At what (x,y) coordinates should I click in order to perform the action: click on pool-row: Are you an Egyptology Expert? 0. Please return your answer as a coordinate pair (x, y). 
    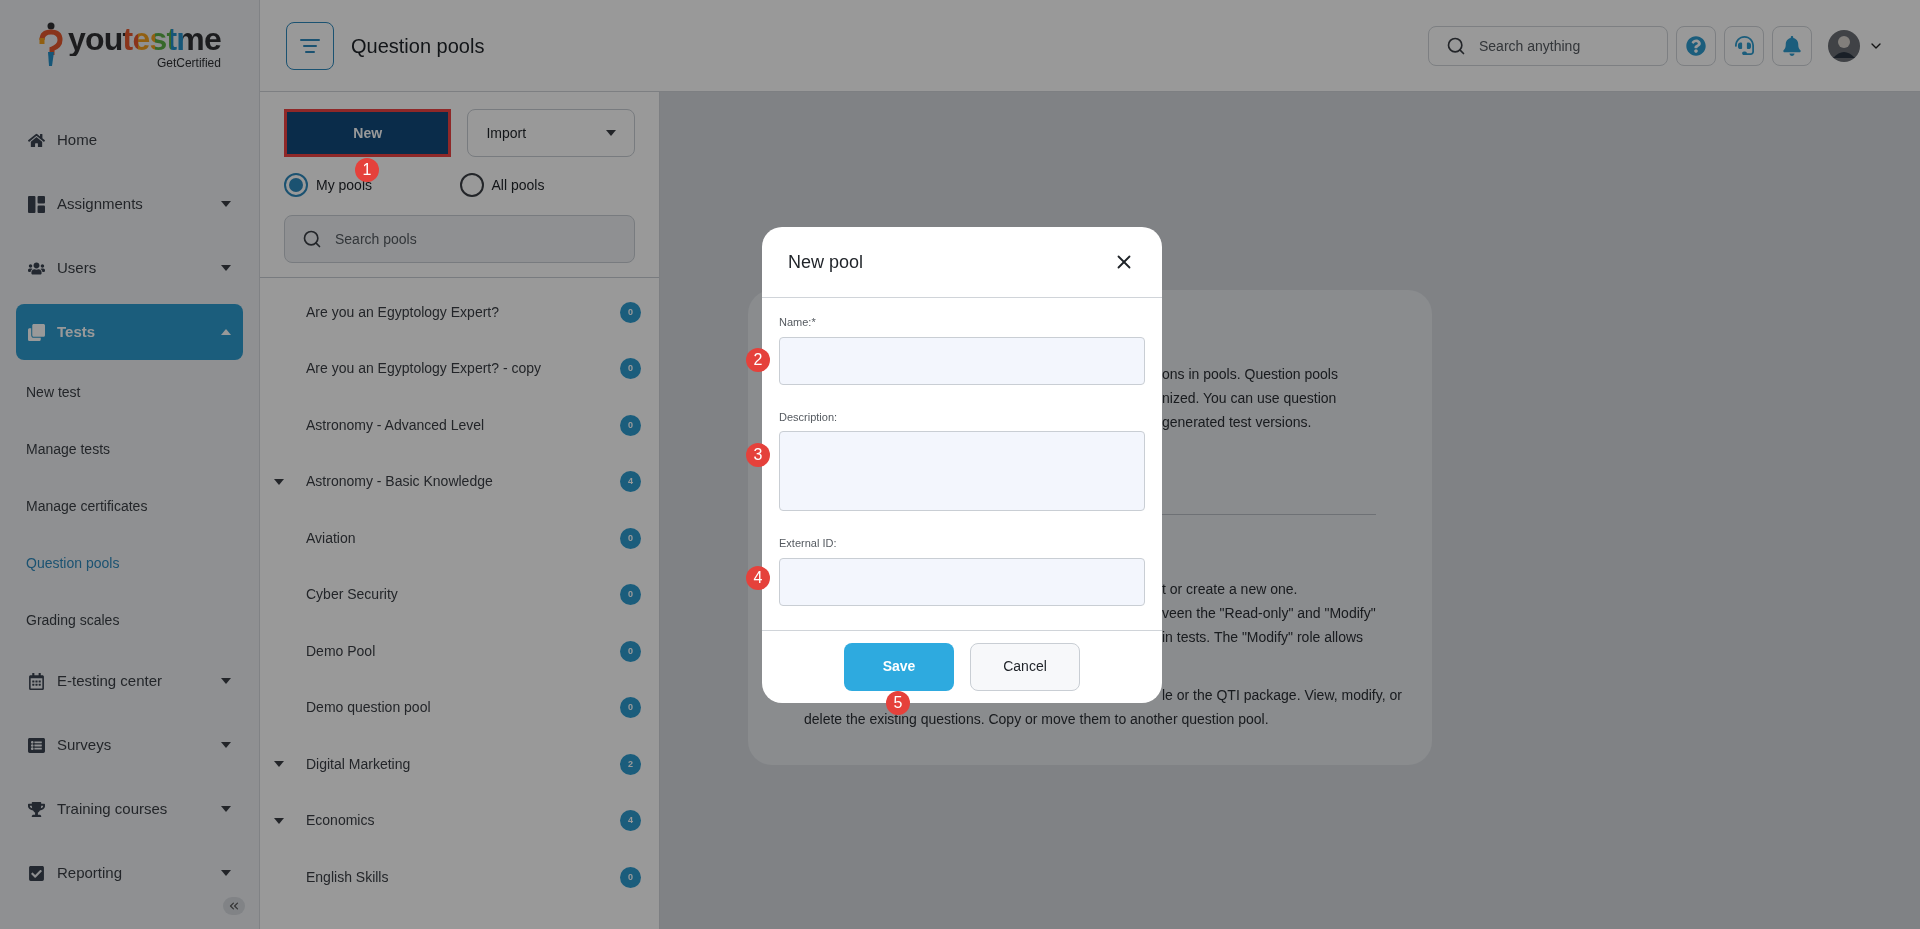
    Looking at the image, I should click on (459, 312).